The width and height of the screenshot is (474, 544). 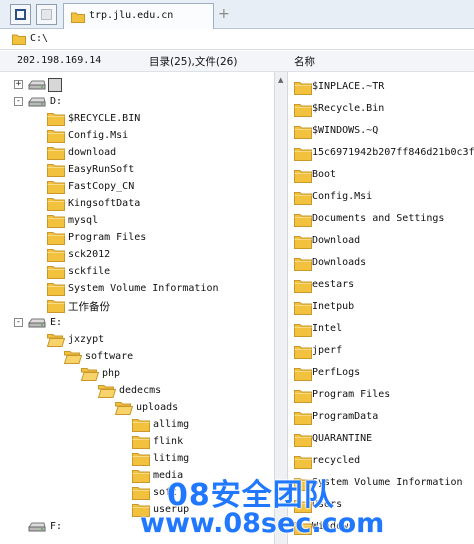 I want to click on tree-item-label: E:, so click(x=56, y=322).